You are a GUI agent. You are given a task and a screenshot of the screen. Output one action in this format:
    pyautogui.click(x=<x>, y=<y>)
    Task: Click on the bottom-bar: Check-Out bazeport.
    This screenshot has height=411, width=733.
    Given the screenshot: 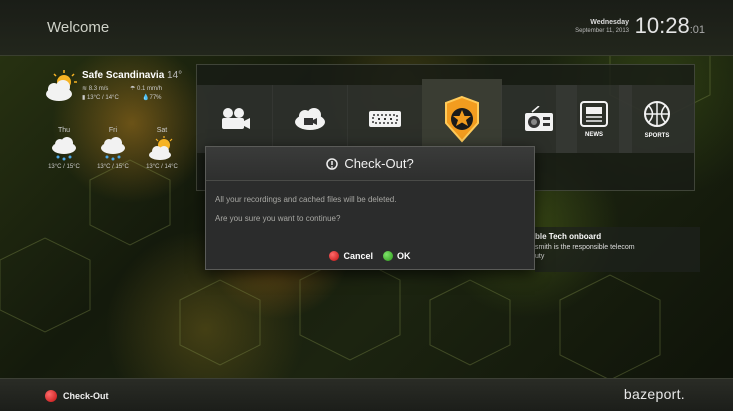 What is the action you would take?
    pyautogui.click(x=366, y=394)
    